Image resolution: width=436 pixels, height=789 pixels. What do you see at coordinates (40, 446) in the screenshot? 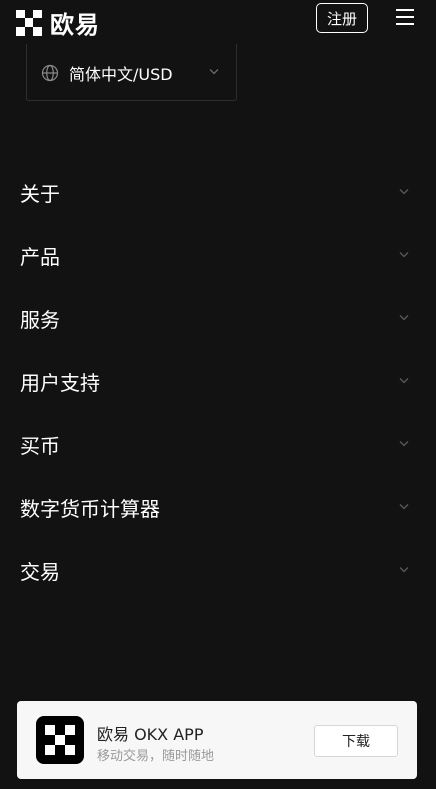
I see `nav-item-label: 买币` at bounding box center [40, 446].